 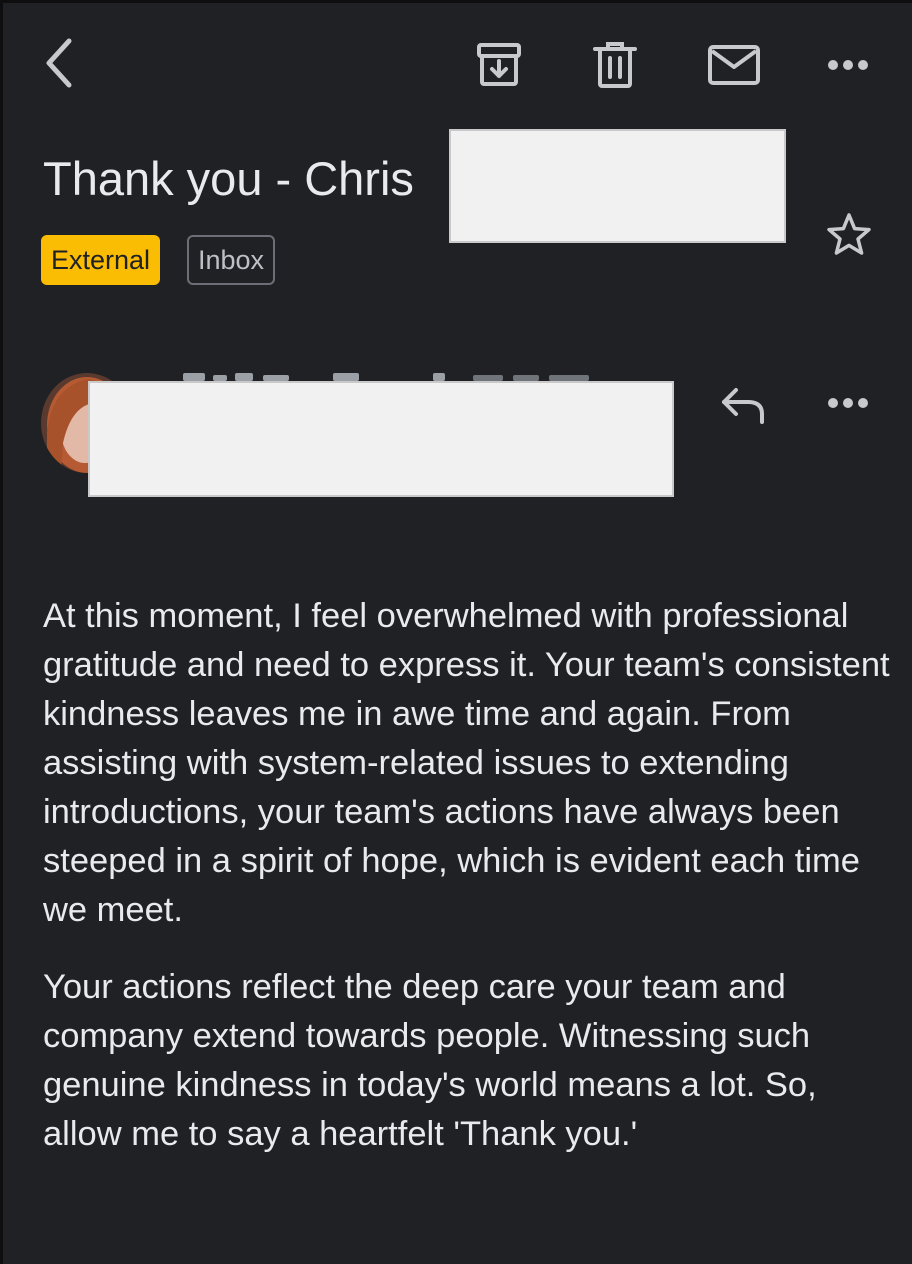 I want to click on delete-button, so click(x=615, y=65).